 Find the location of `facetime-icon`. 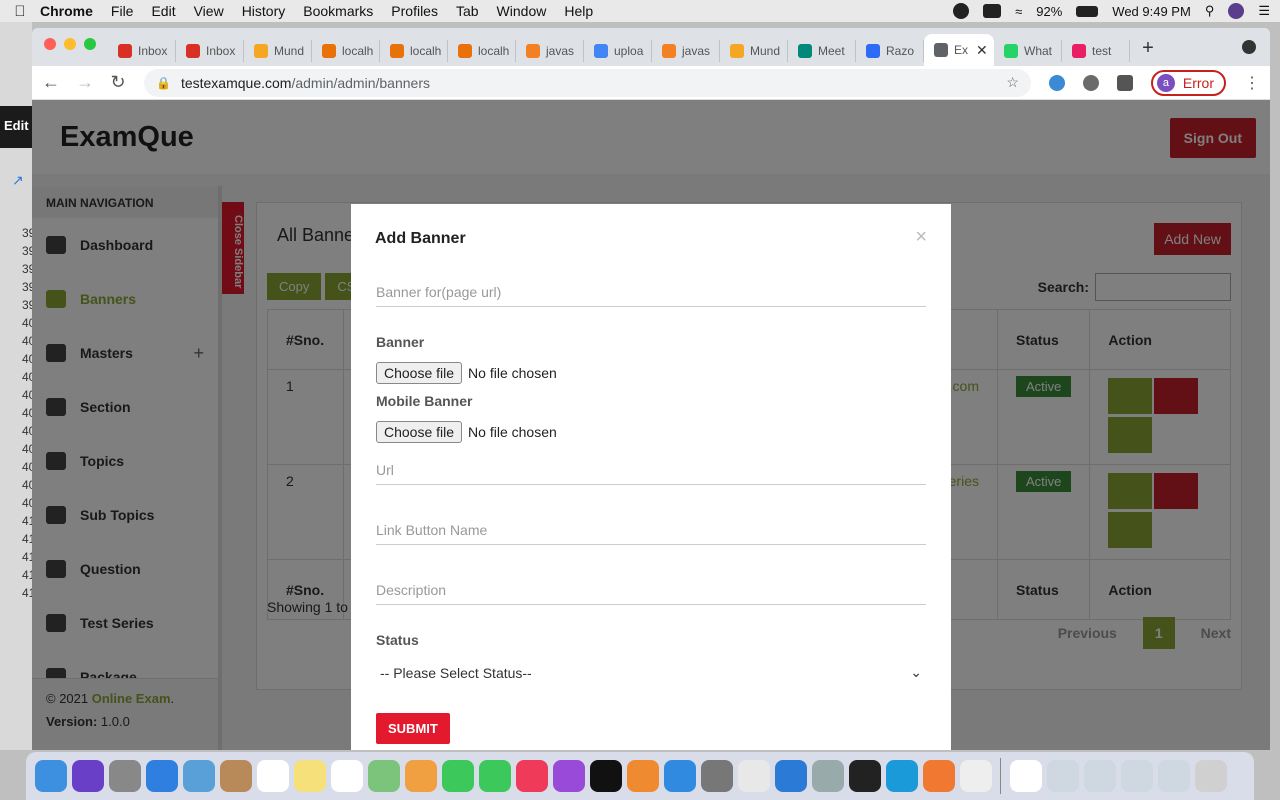

facetime-icon is located at coordinates (494, 776).